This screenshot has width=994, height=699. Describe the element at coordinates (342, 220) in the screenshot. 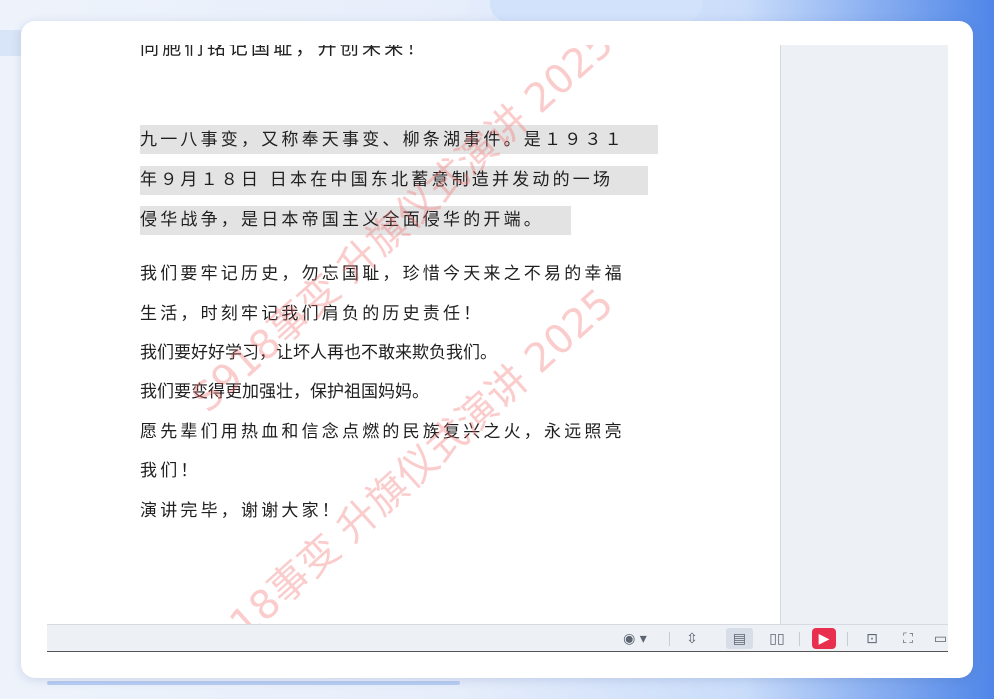

I see `highlighted-line: 侵华战争，是日本帝国主义全面侵华的开端。` at that location.